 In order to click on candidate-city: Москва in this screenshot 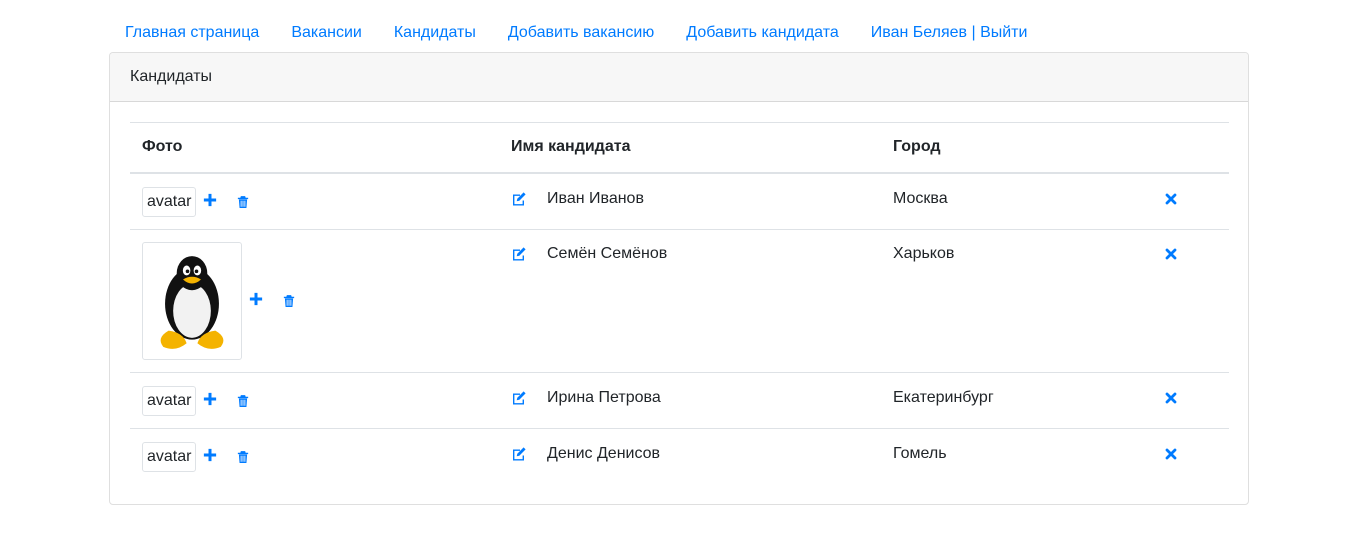, I will do `click(920, 198)`.